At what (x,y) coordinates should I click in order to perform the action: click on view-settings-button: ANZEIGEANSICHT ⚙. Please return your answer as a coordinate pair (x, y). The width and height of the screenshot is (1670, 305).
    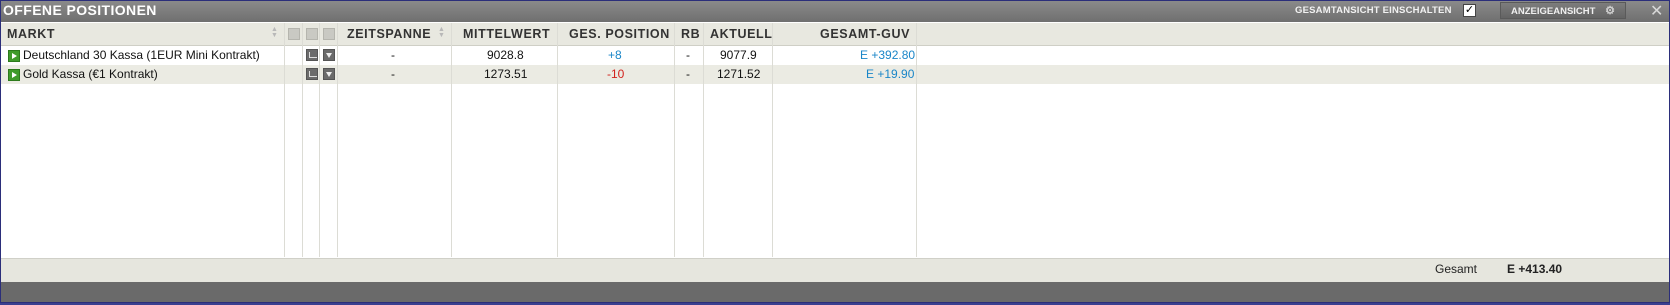
    Looking at the image, I should click on (1563, 10).